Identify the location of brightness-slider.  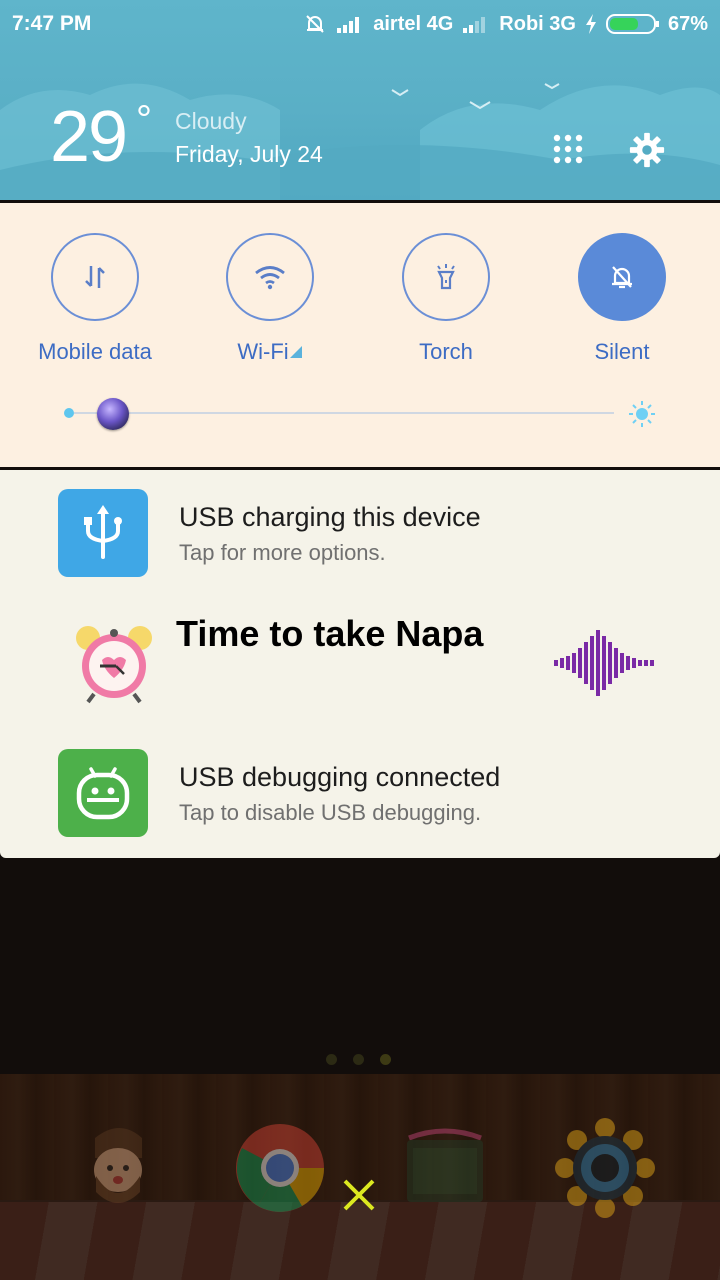
(364, 414).